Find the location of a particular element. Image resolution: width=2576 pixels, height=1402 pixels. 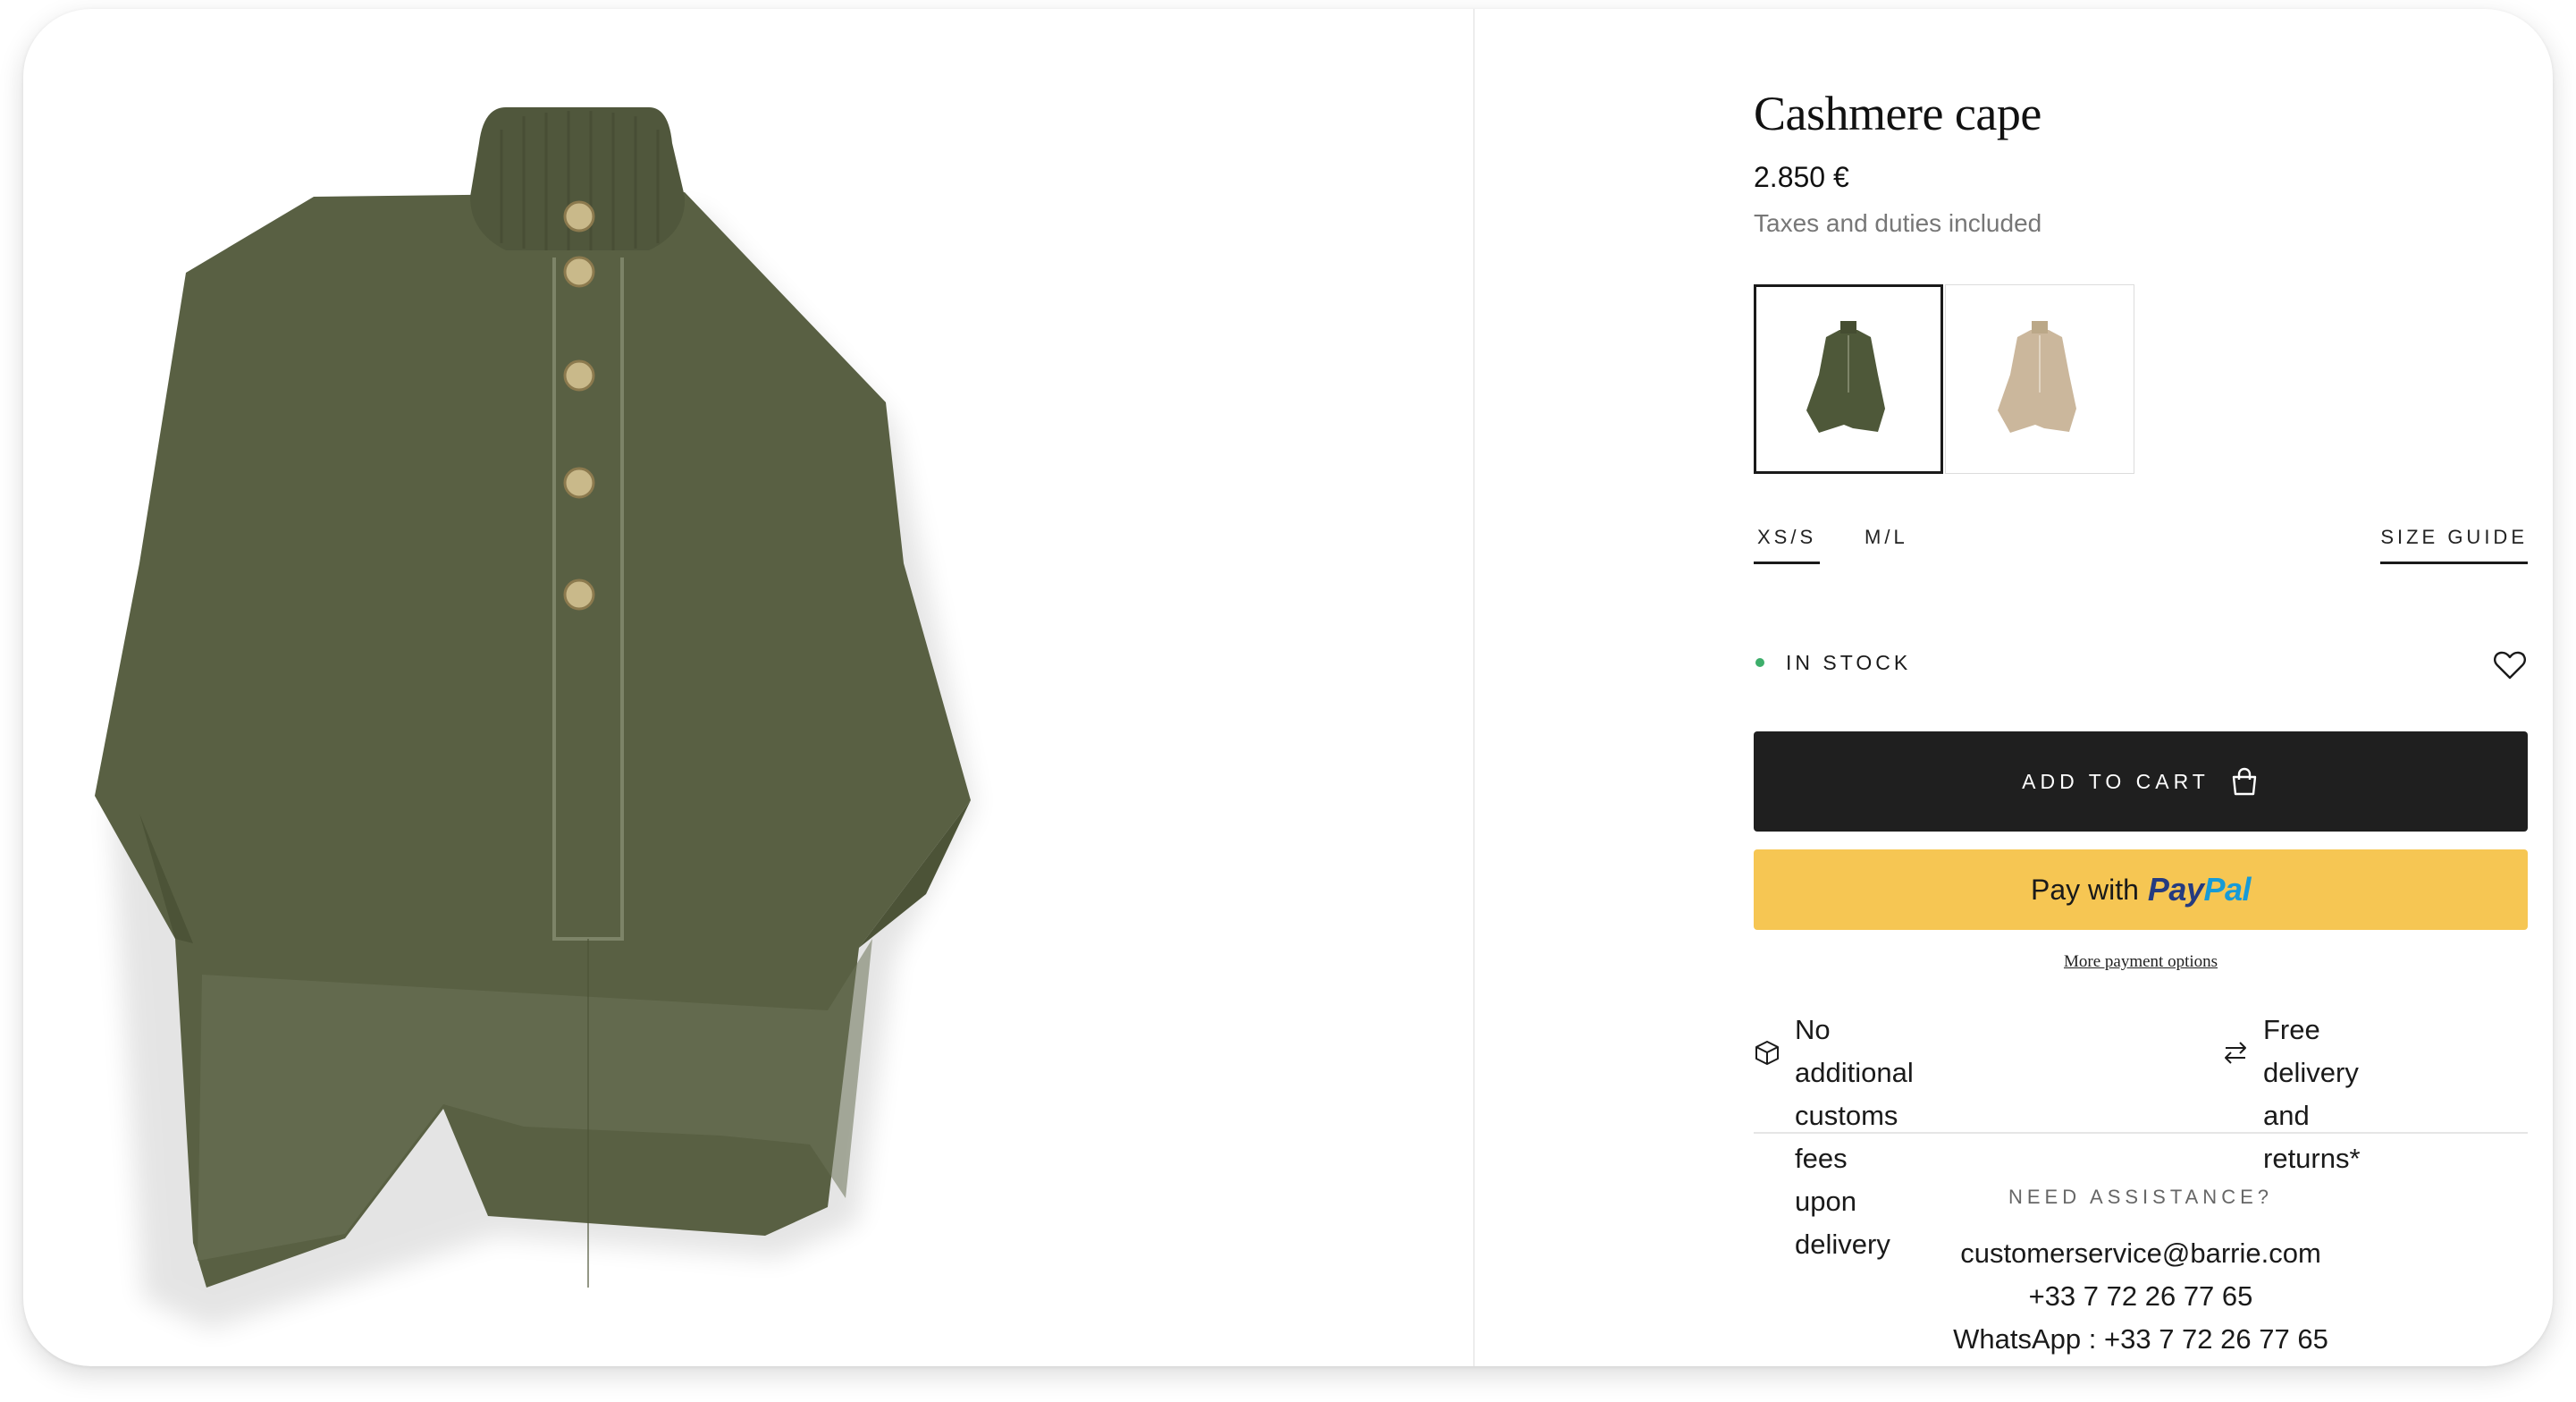

size-option-xs-s: XS/S is located at coordinates (1788, 543).